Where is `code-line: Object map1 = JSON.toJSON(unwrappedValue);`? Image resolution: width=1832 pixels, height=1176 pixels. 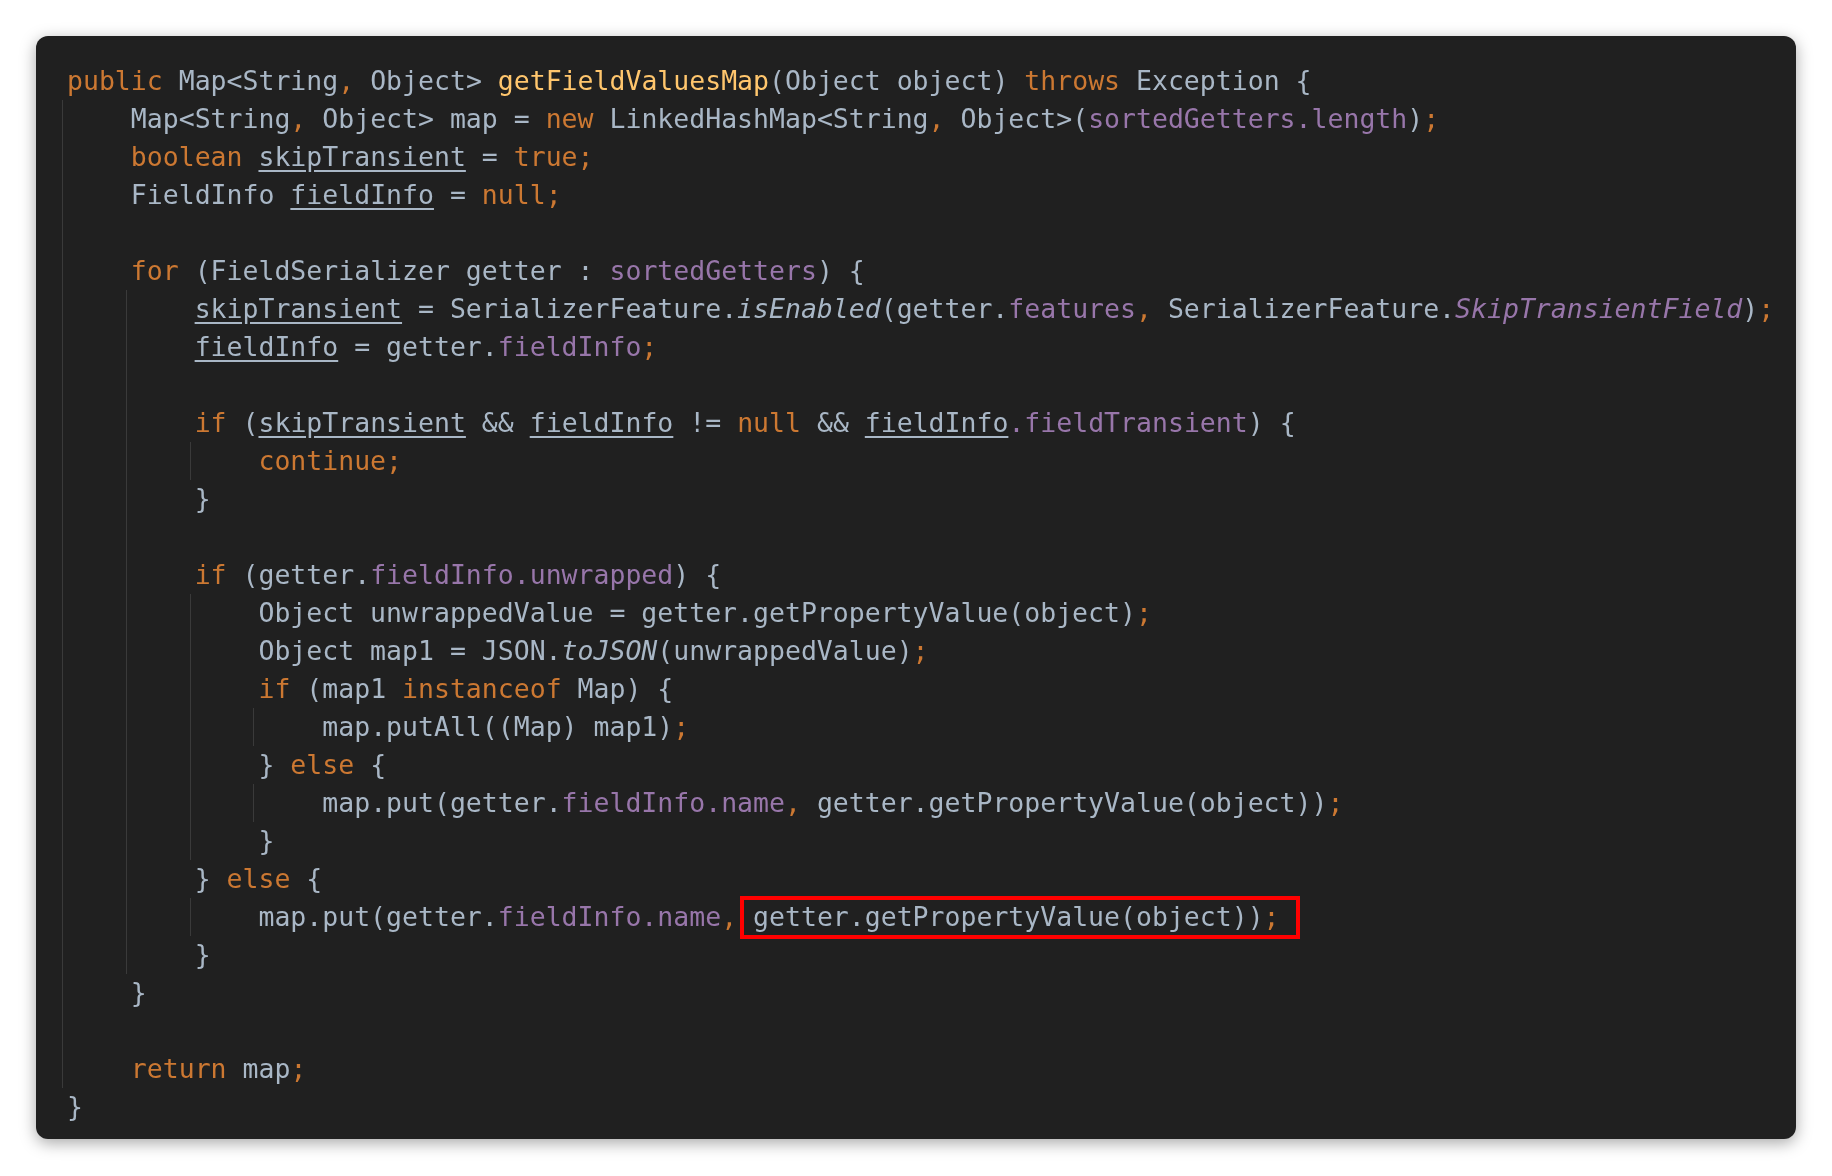
code-line: Object map1 = JSON.toJSON(unwrappedValue); is located at coordinates (593, 651).